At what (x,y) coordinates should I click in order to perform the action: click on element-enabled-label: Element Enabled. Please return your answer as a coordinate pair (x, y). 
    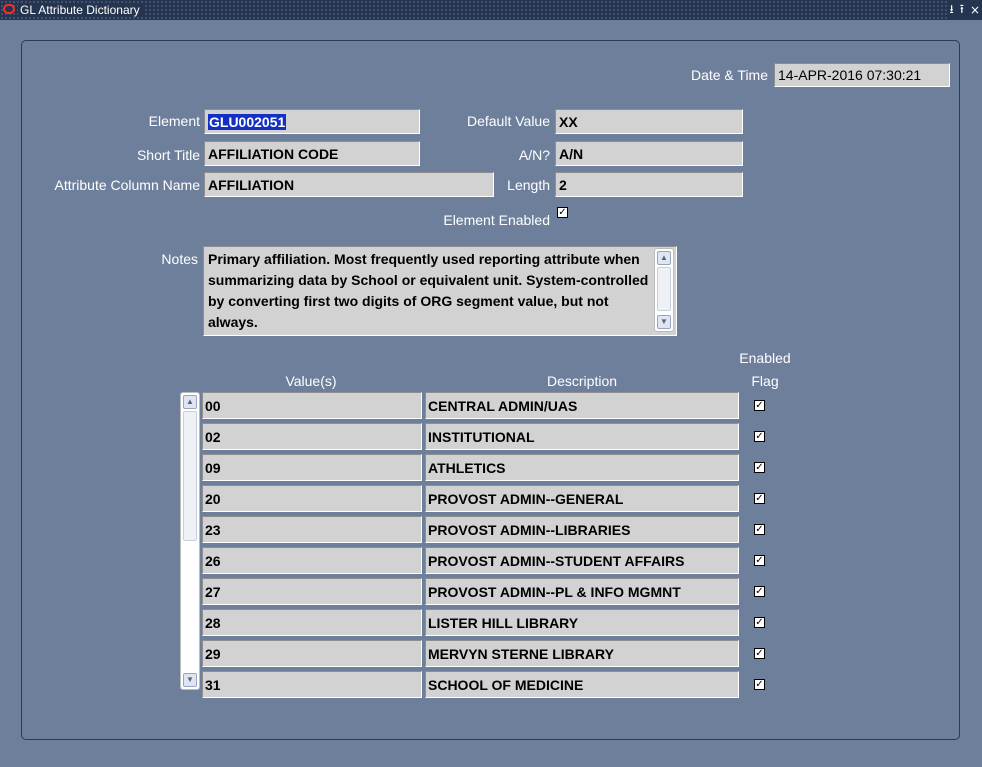
    Looking at the image, I should click on (496, 220).